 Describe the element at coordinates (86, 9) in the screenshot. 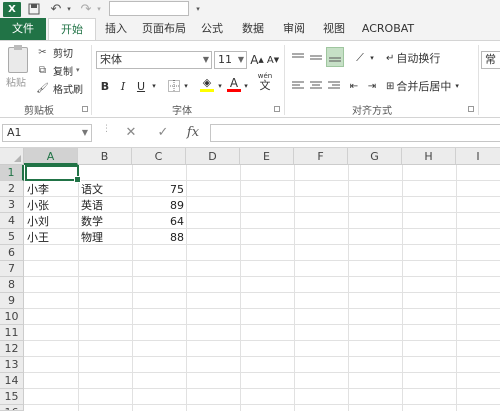

I see `redo-icon: ↷` at that location.